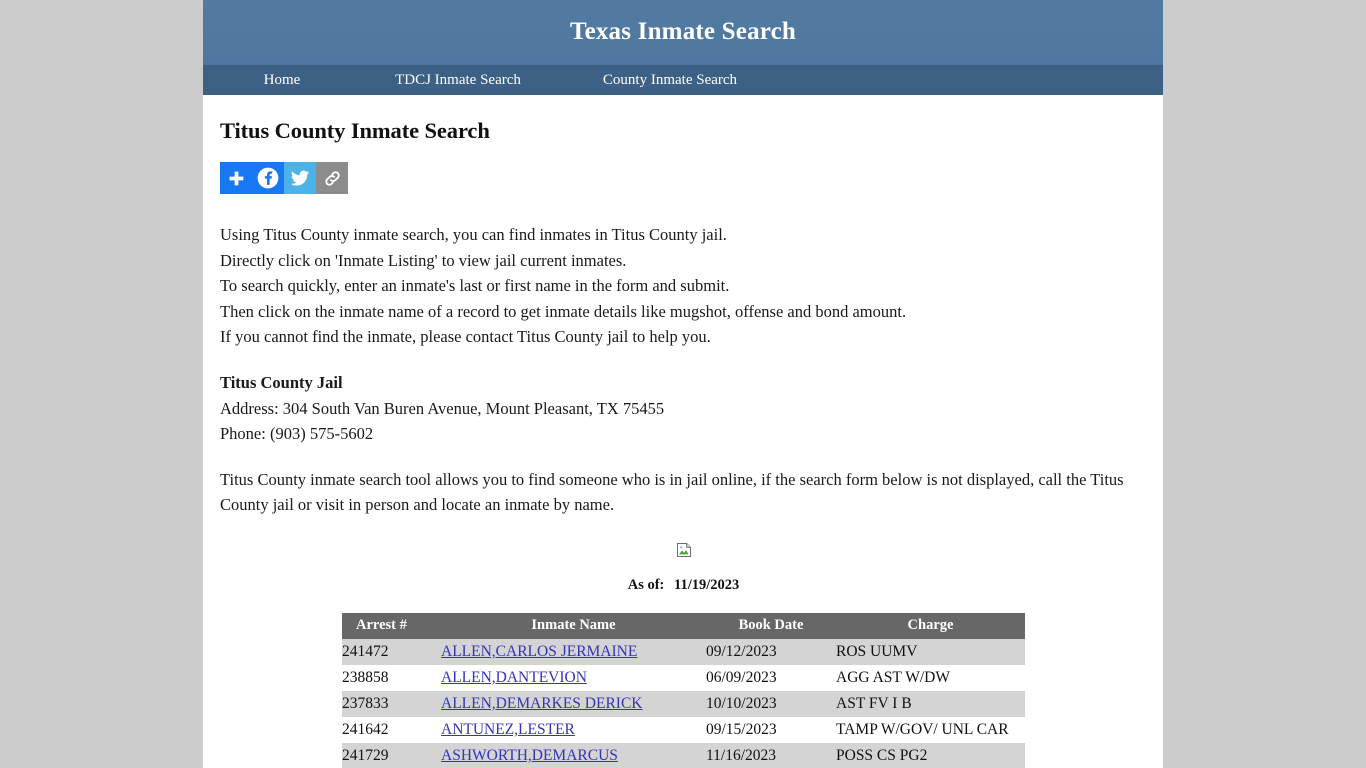 The height and width of the screenshot is (768, 1366). I want to click on cell-book-date: 09/12/2023, so click(771, 651).